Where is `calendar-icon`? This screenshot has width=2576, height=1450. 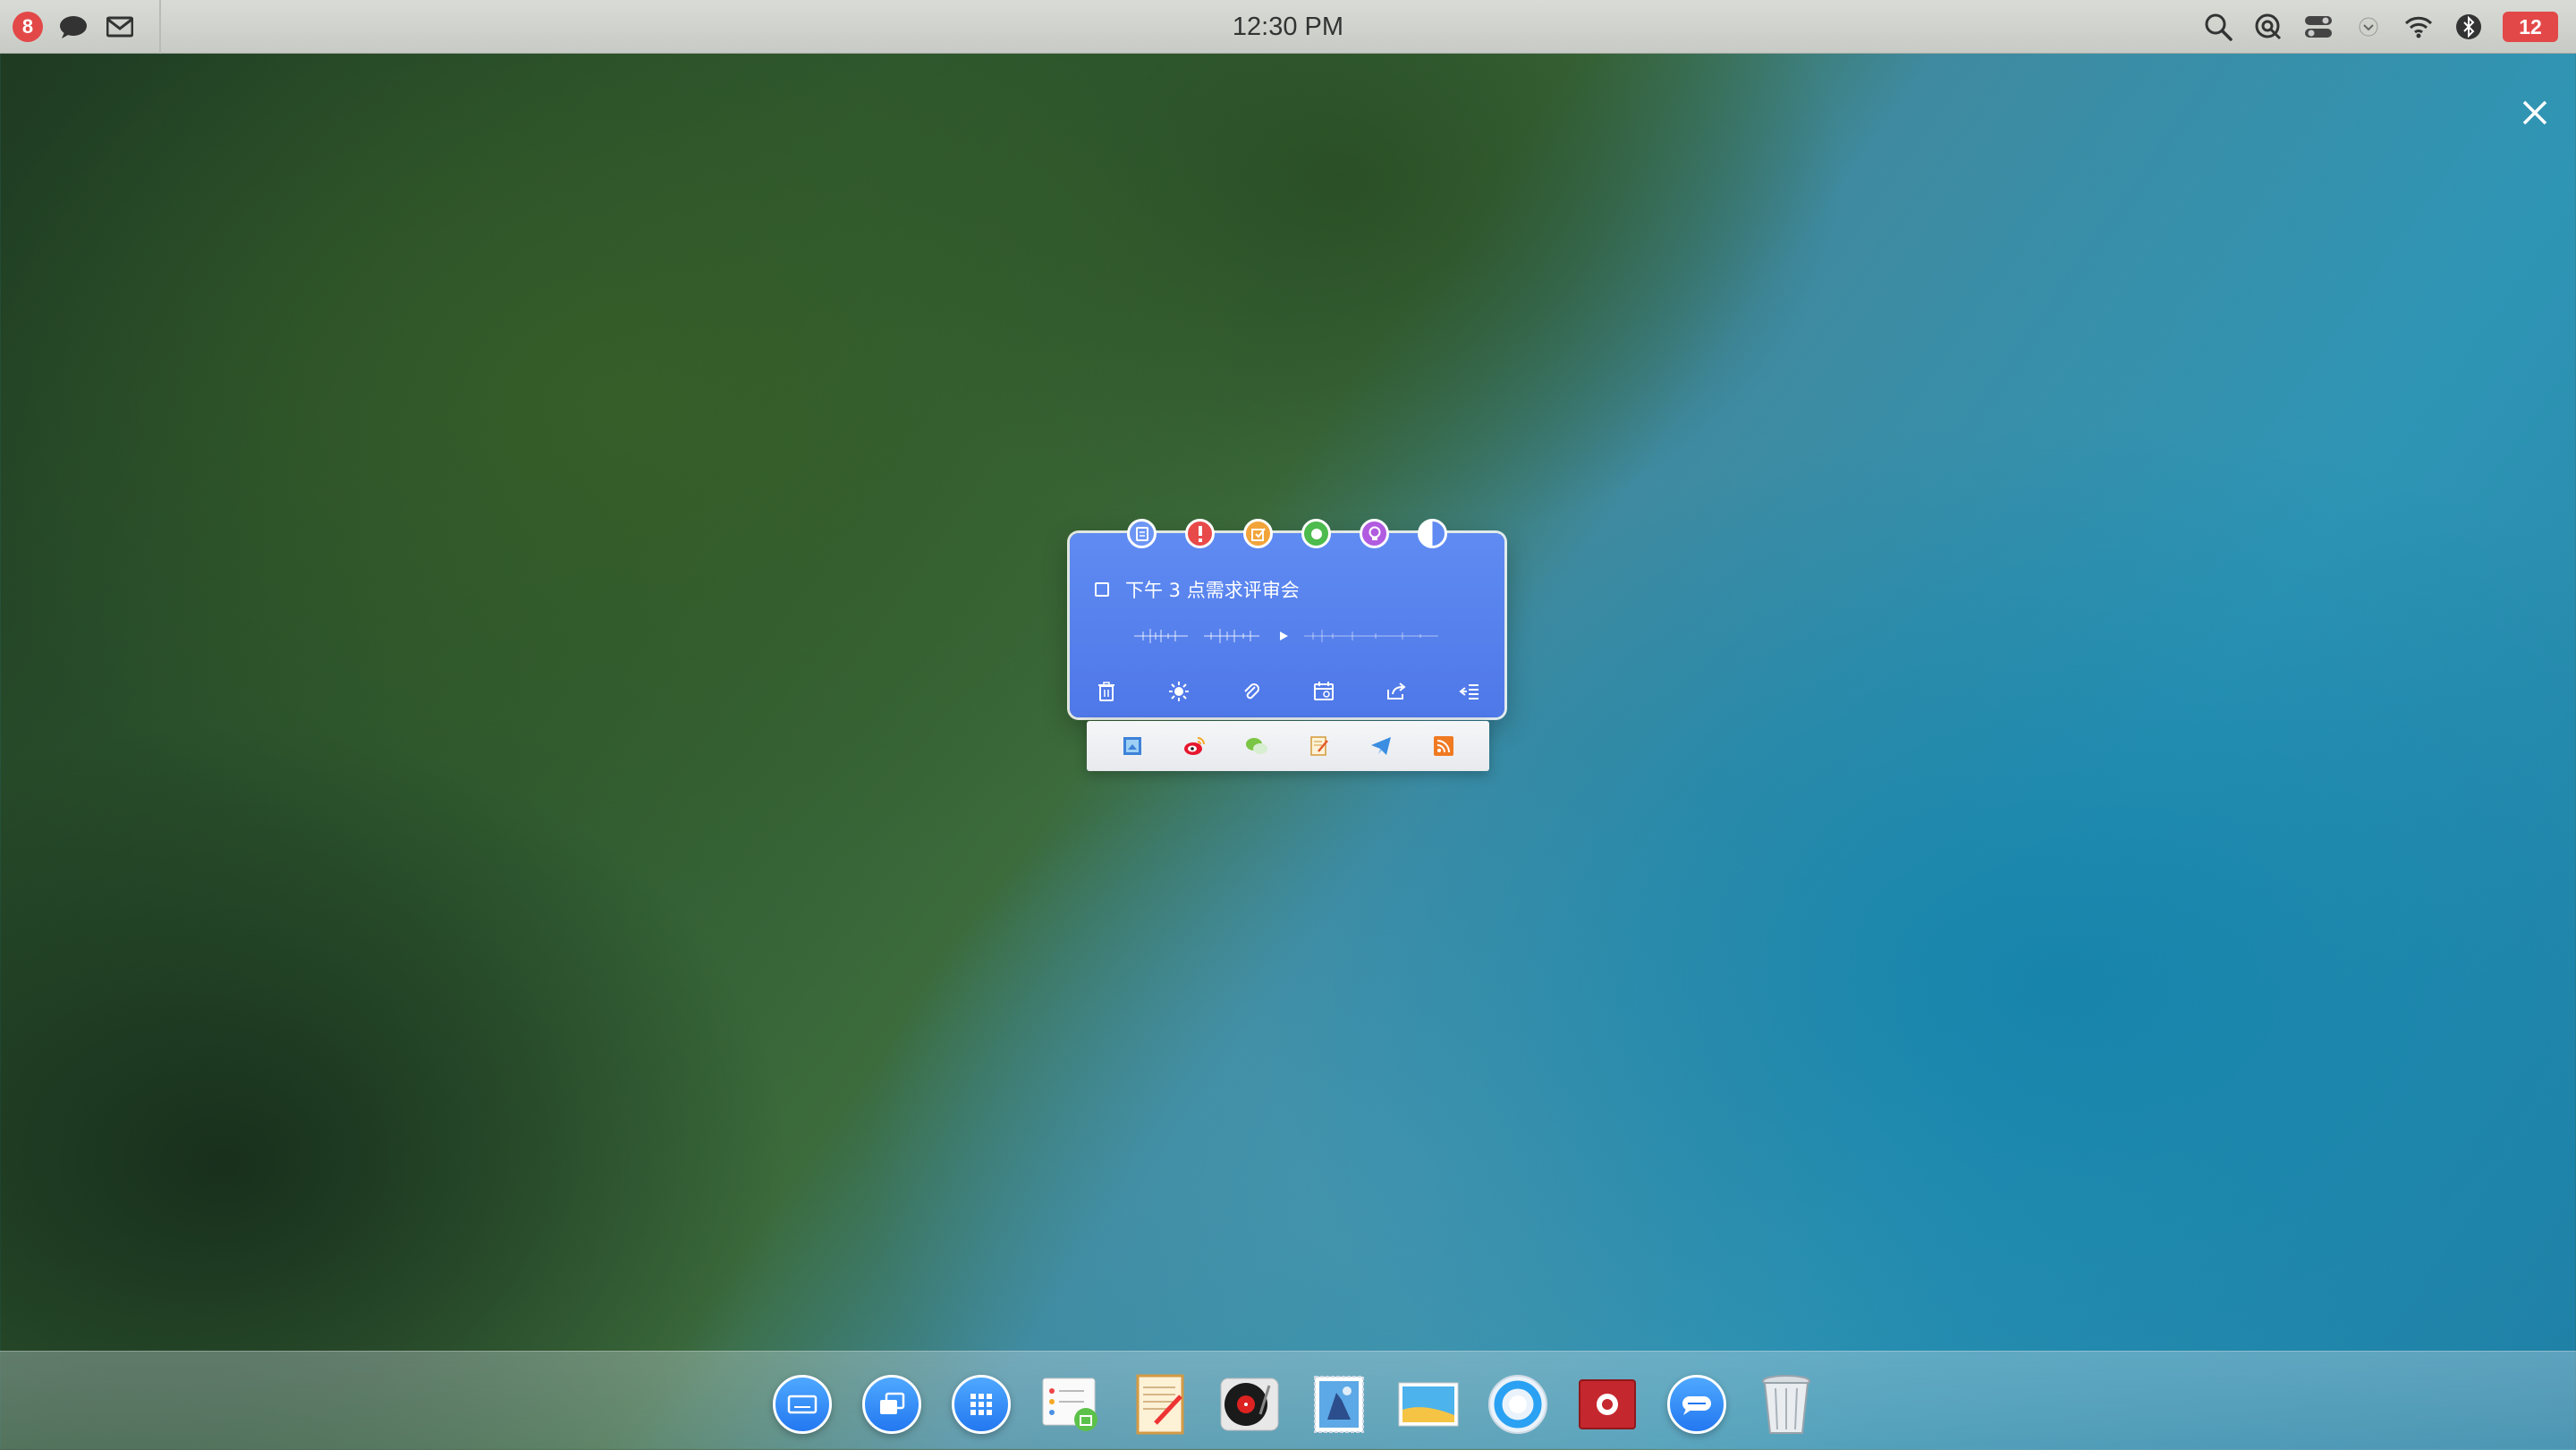 calendar-icon is located at coordinates (1324, 691).